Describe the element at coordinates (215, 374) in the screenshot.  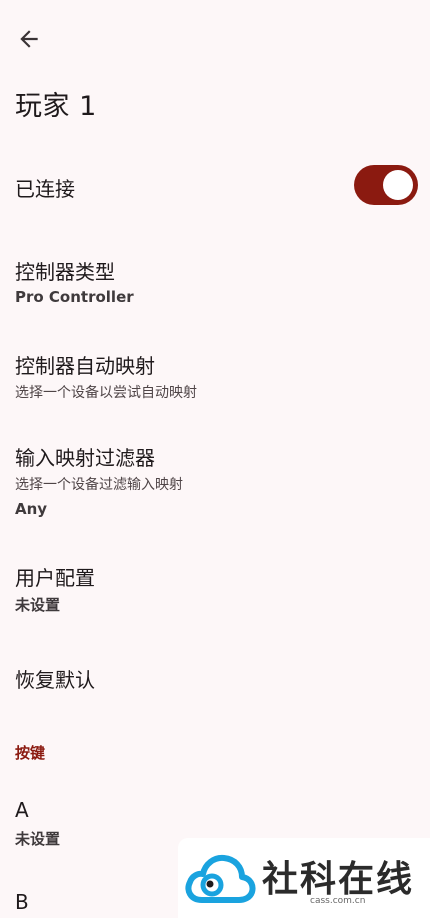
I see `auto-mapping-row: 控制器自动映射 选择一个设备以尝试自动映射` at that location.